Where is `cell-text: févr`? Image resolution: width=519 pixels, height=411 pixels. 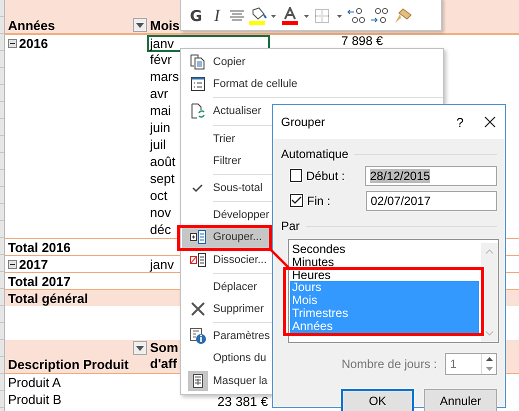
cell-text: févr is located at coordinates (161, 59).